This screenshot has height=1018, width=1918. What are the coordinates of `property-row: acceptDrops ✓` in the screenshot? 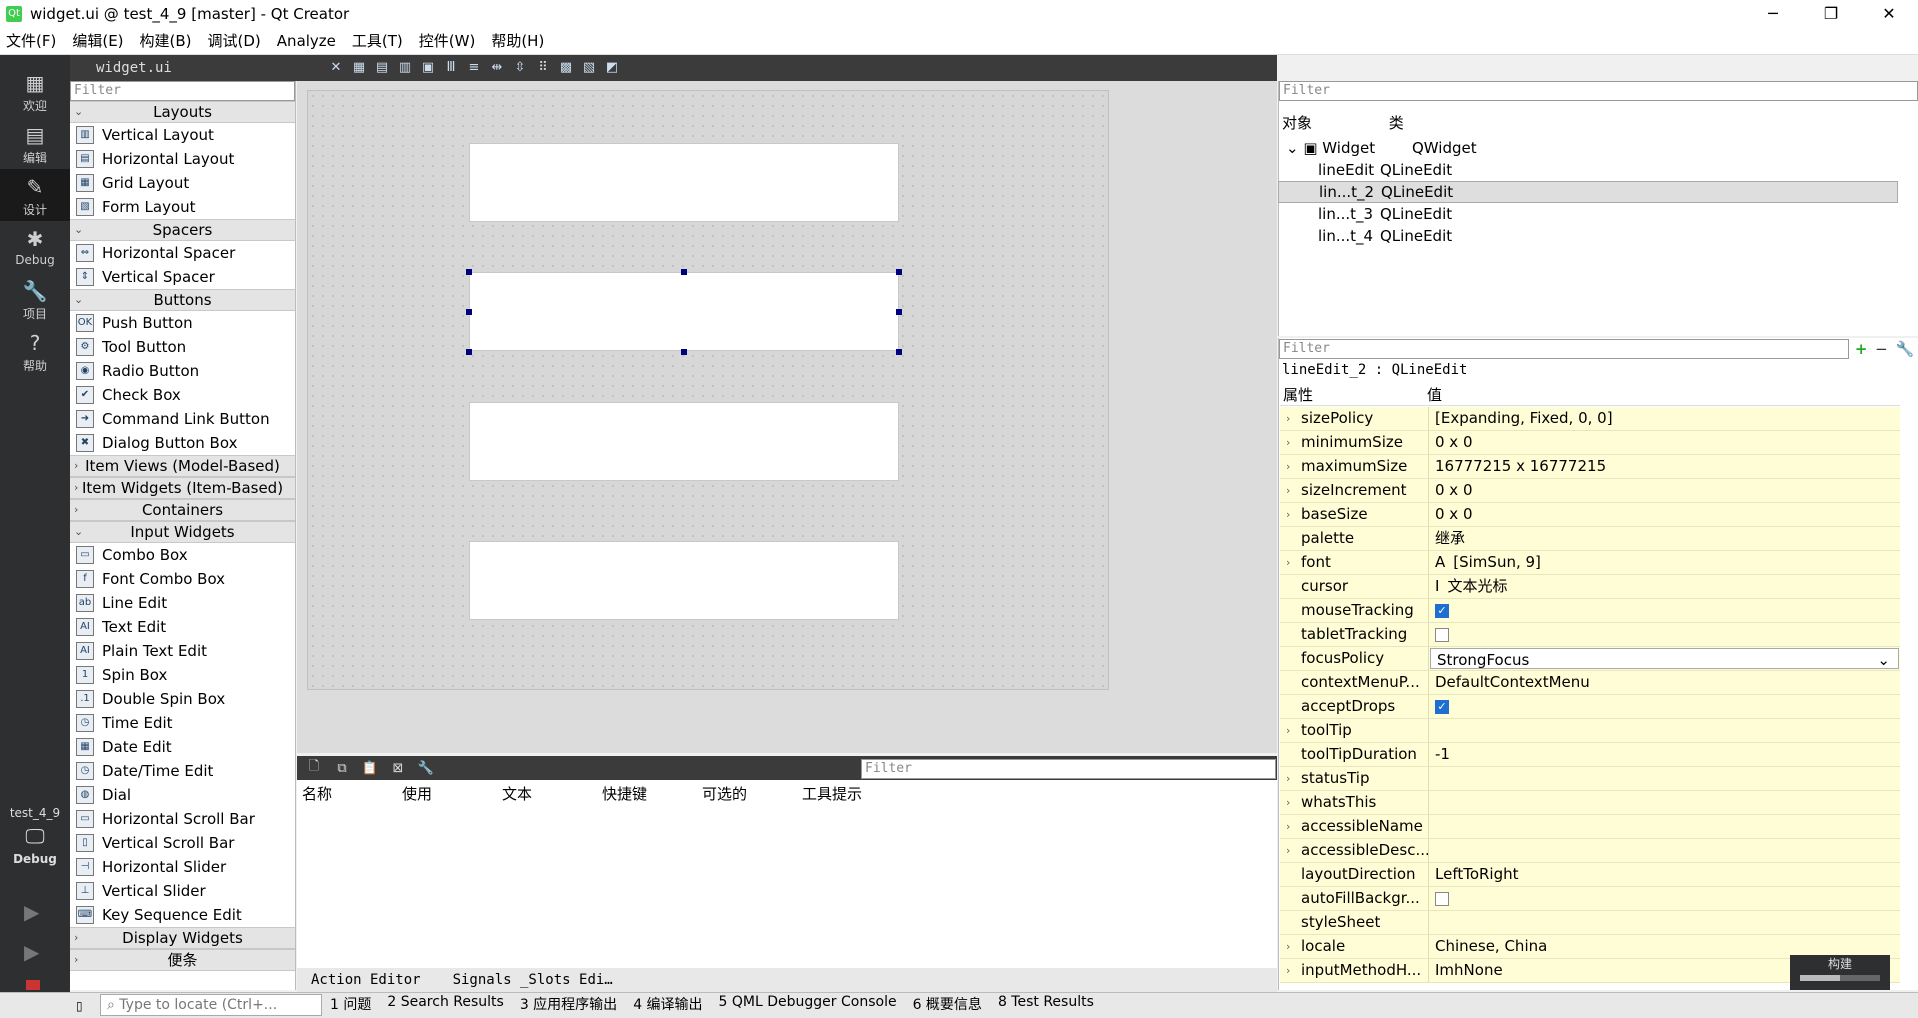 It's located at (1590, 707).